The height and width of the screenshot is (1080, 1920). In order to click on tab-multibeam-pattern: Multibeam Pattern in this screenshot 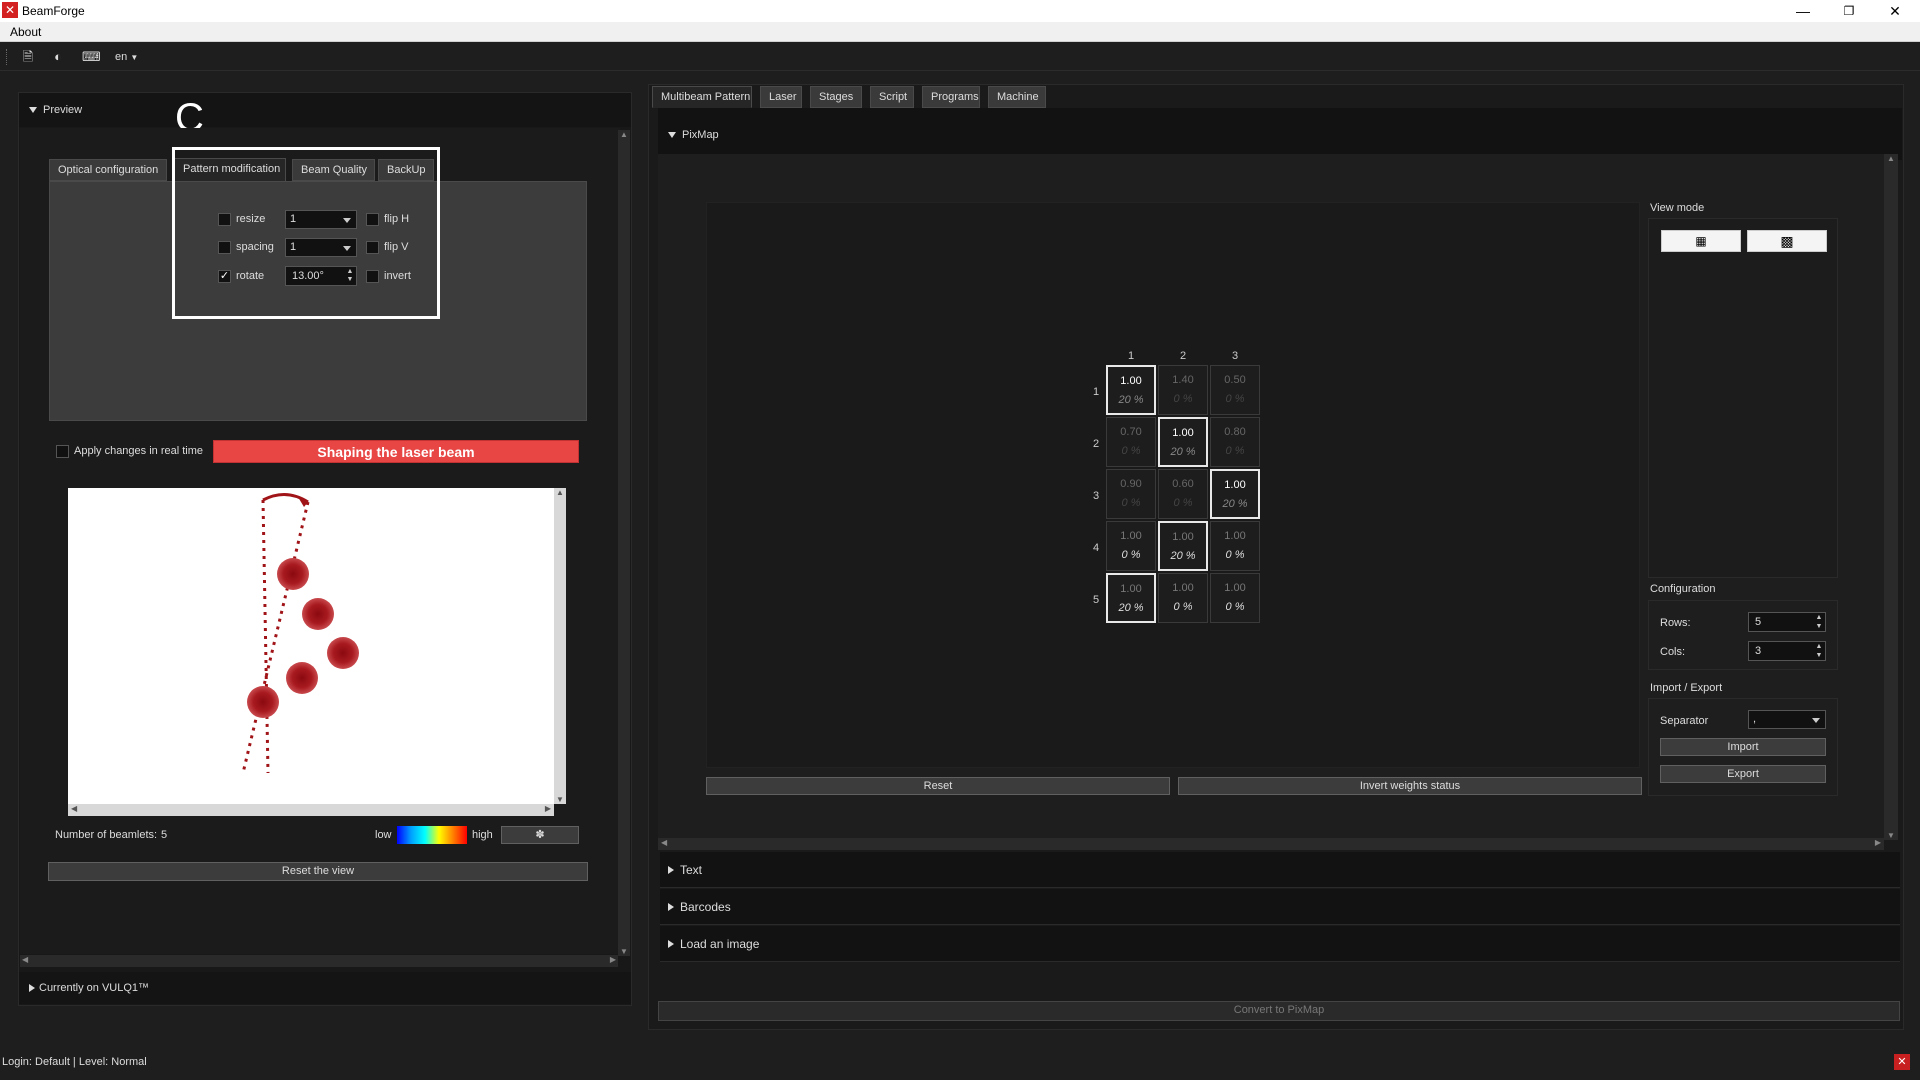, I will do `click(702, 97)`.